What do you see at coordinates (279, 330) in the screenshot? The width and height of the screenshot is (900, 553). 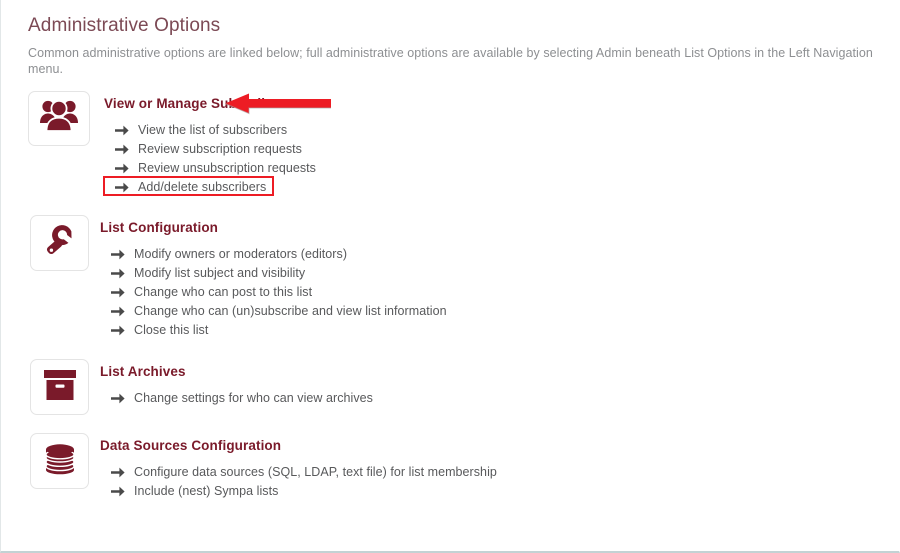 I see `list-item: Close this list` at bounding box center [279, 330].